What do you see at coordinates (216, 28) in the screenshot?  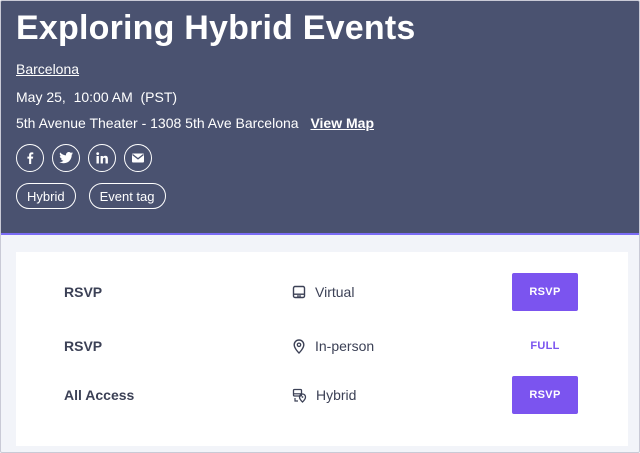 I see `event-title: Exploring Hybrid Events` at bounding box center [216, 28].